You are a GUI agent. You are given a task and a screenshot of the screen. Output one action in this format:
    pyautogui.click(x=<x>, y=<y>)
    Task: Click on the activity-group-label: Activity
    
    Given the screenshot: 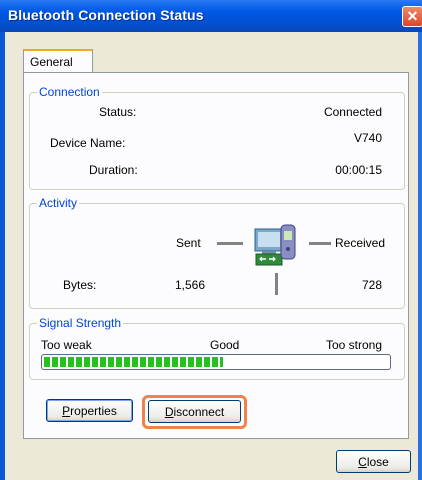 What is the action you would take?
    pyautogui.click(x=58, y=203)
    